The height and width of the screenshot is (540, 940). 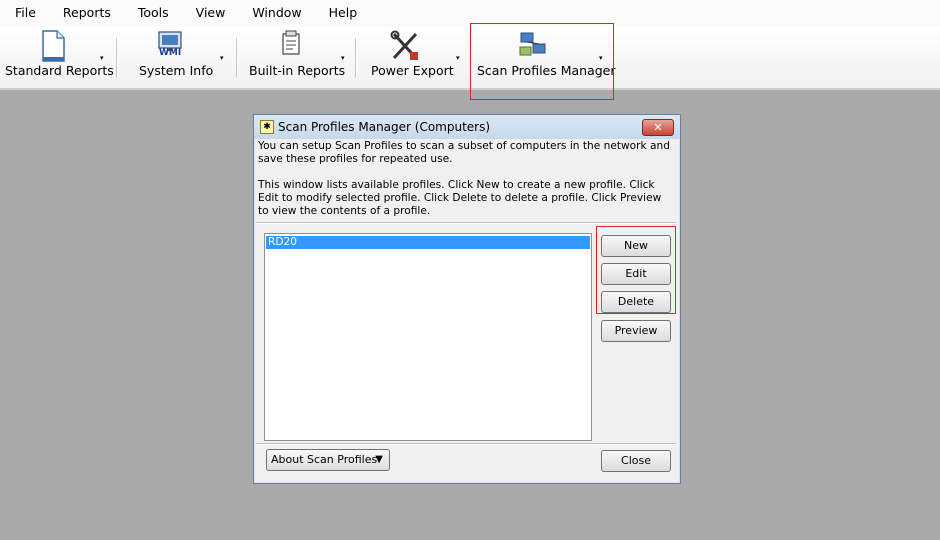 What do you see at coordinates (412, 70) in the screenshot?
I see `power-export-label: Power Export` at bounding box center [412, 70].